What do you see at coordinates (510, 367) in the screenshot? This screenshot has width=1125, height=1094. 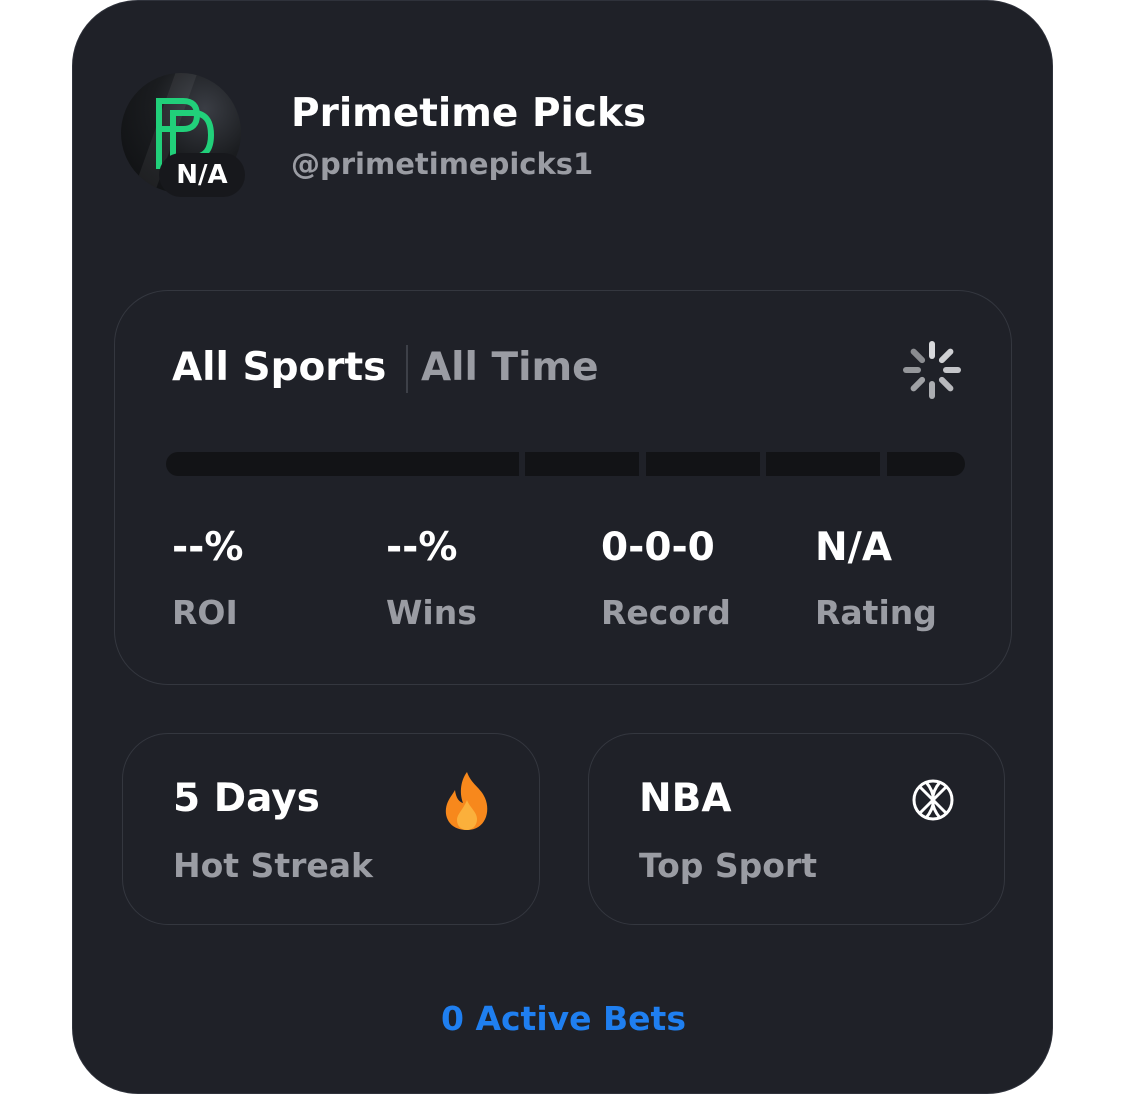 I see `time-filter: All Time` at bounding box center [510, 367].